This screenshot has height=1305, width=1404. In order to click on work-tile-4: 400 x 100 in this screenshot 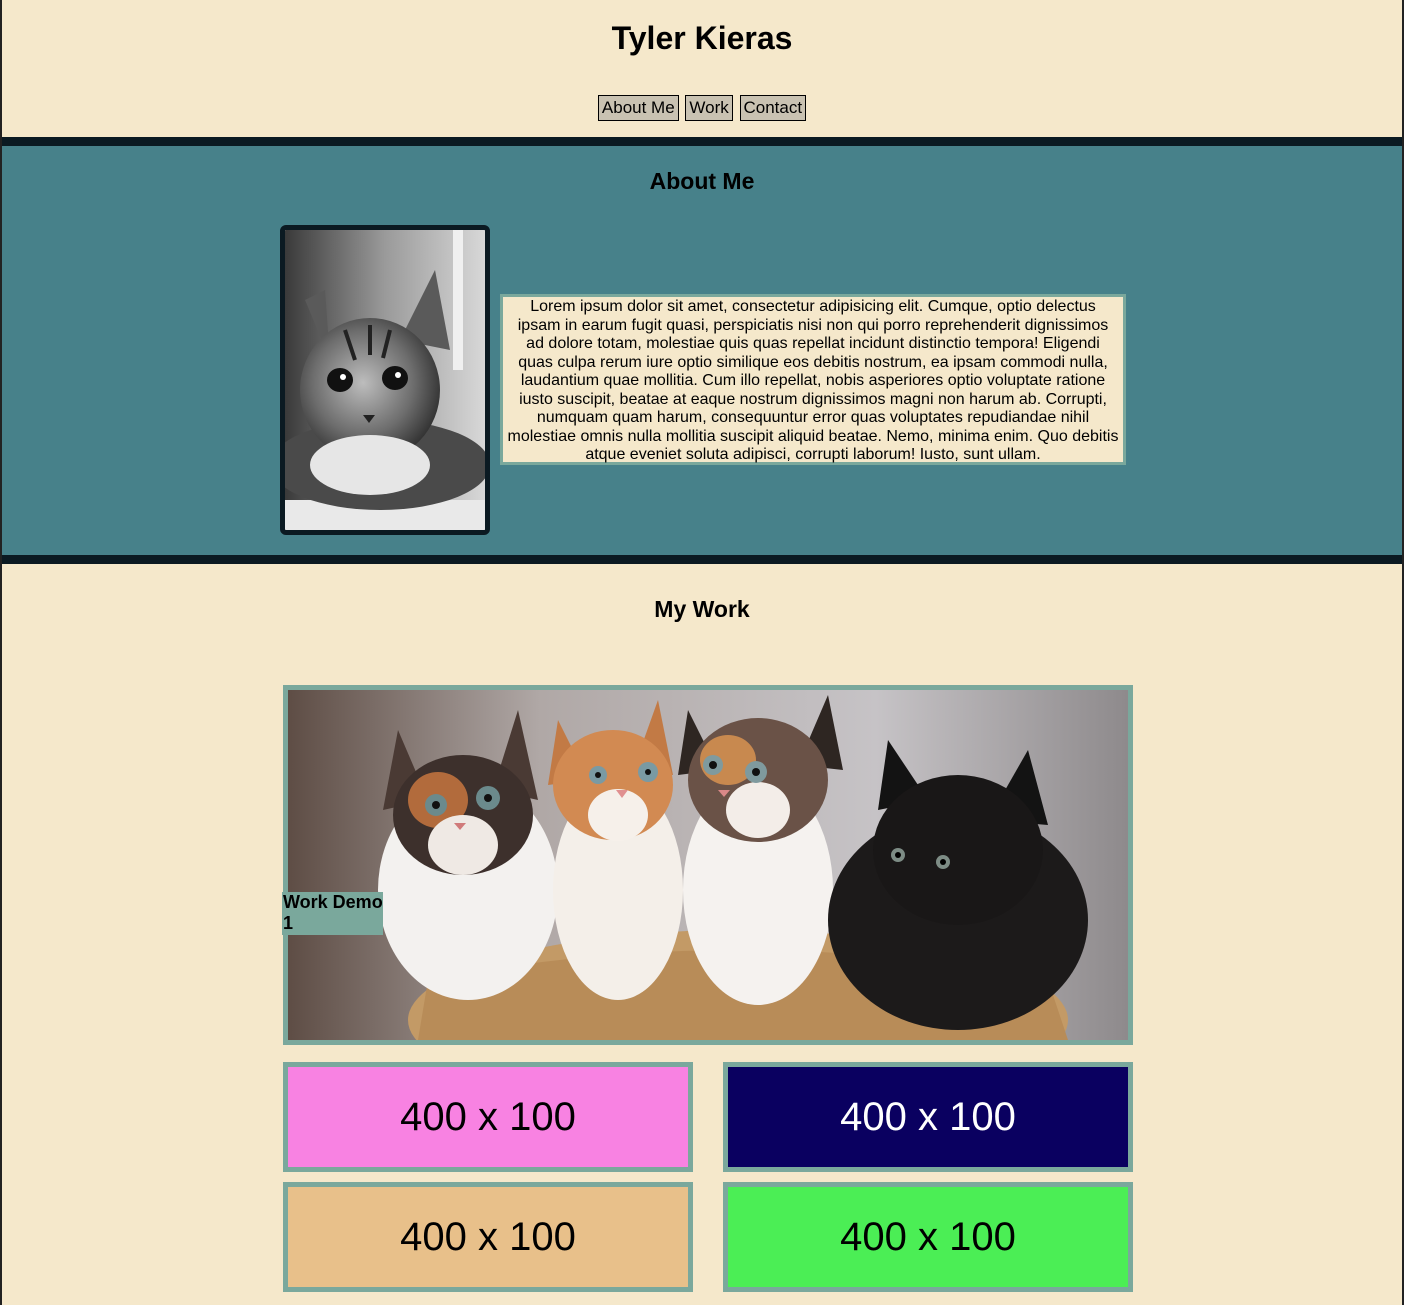, I will do `click(928, 1237)`.